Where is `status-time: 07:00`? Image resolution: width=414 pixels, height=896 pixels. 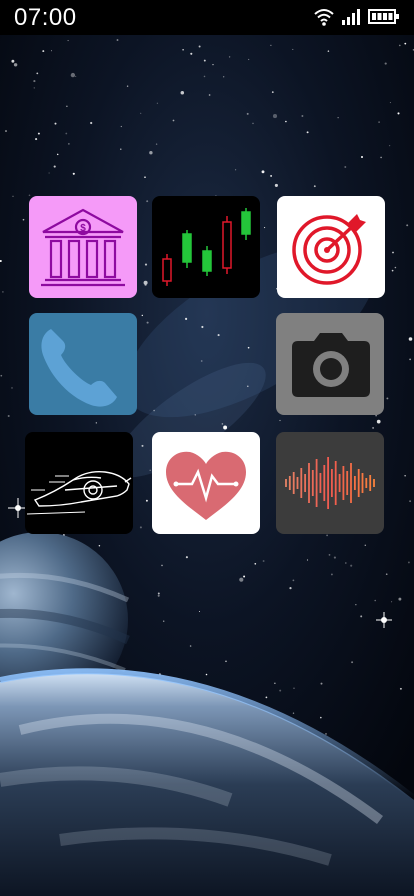 status-time: 07:00 is located at coordinates (45, 17).